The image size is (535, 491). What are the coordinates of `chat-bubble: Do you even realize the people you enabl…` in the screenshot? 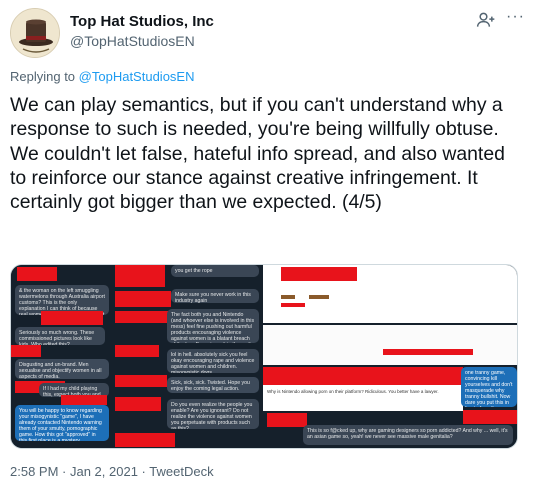 It's located at (213, 414).